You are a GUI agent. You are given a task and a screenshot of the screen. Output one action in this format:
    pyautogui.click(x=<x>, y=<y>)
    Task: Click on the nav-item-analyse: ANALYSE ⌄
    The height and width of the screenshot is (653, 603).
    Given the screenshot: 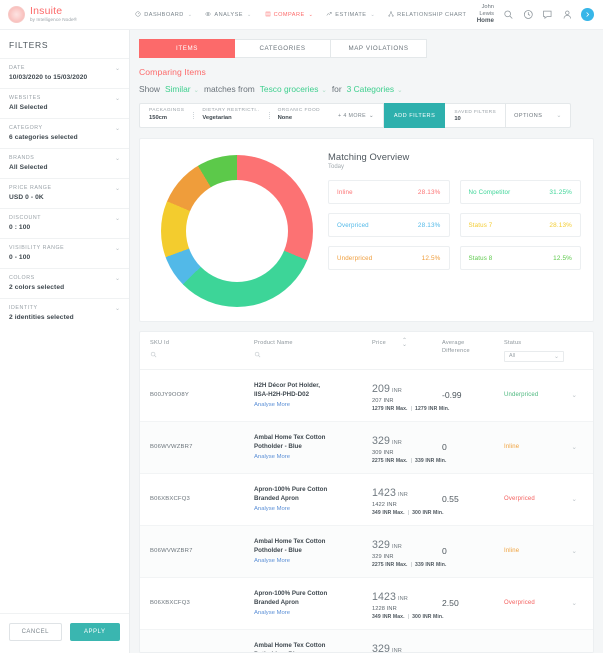 What is the action you would take?
    pyautogui.click(x=228, y=15)
    